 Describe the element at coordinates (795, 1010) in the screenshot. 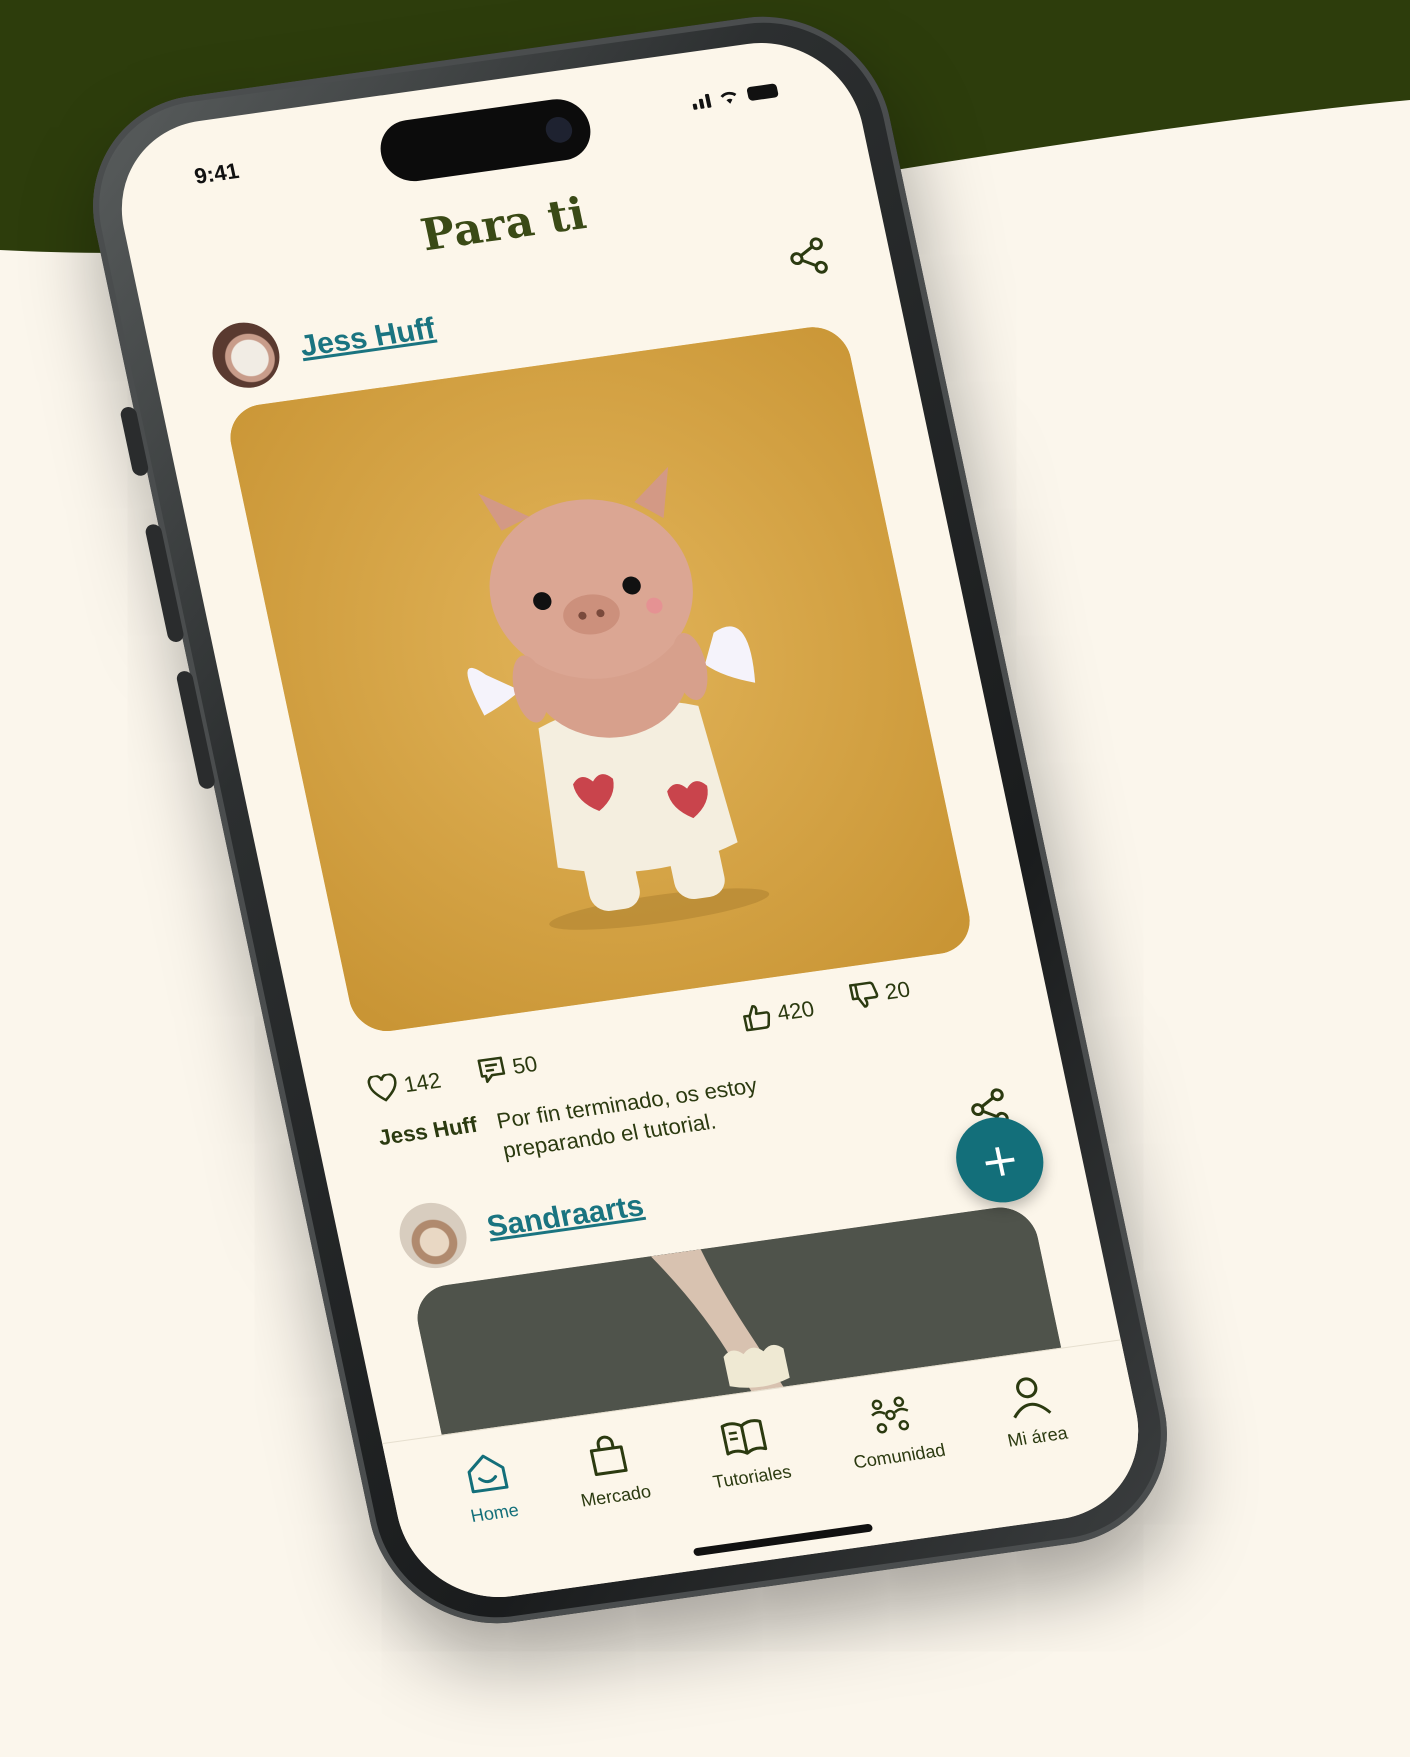

I see `thumbs-up-count: 420` at that location.